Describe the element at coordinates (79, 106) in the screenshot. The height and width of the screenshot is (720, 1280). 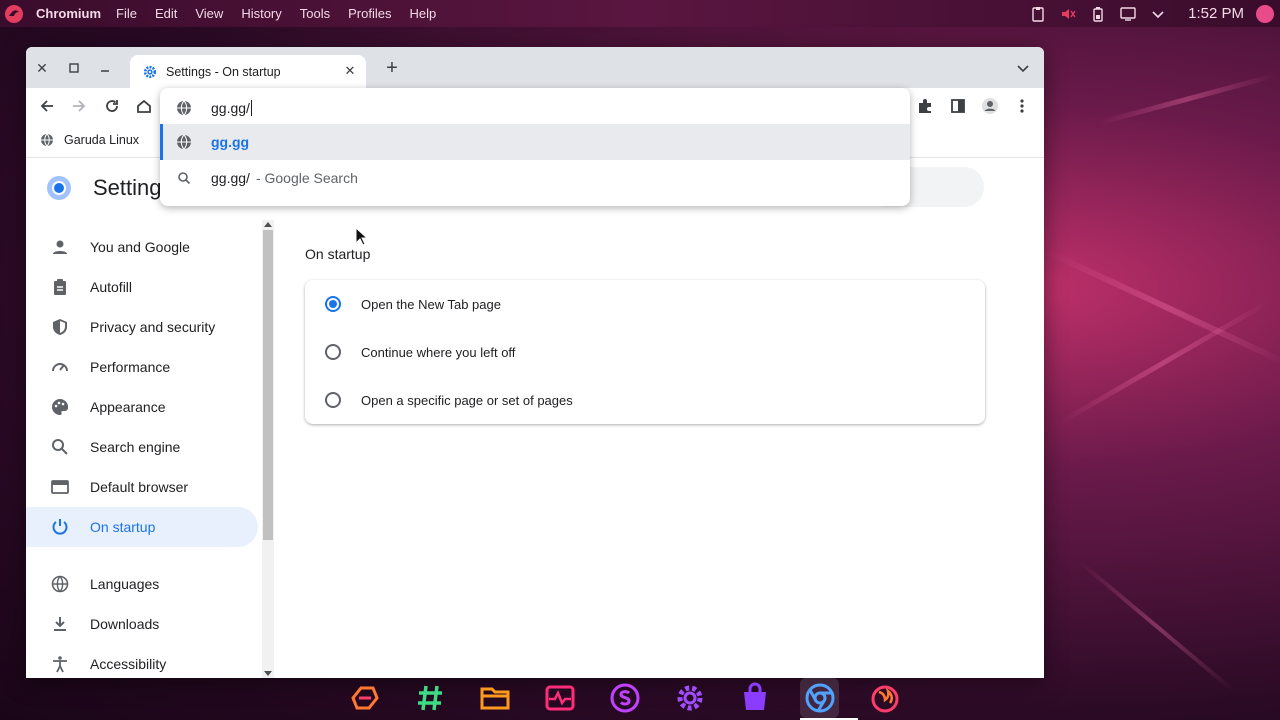
I see `forward-arrow-icon` at that location.